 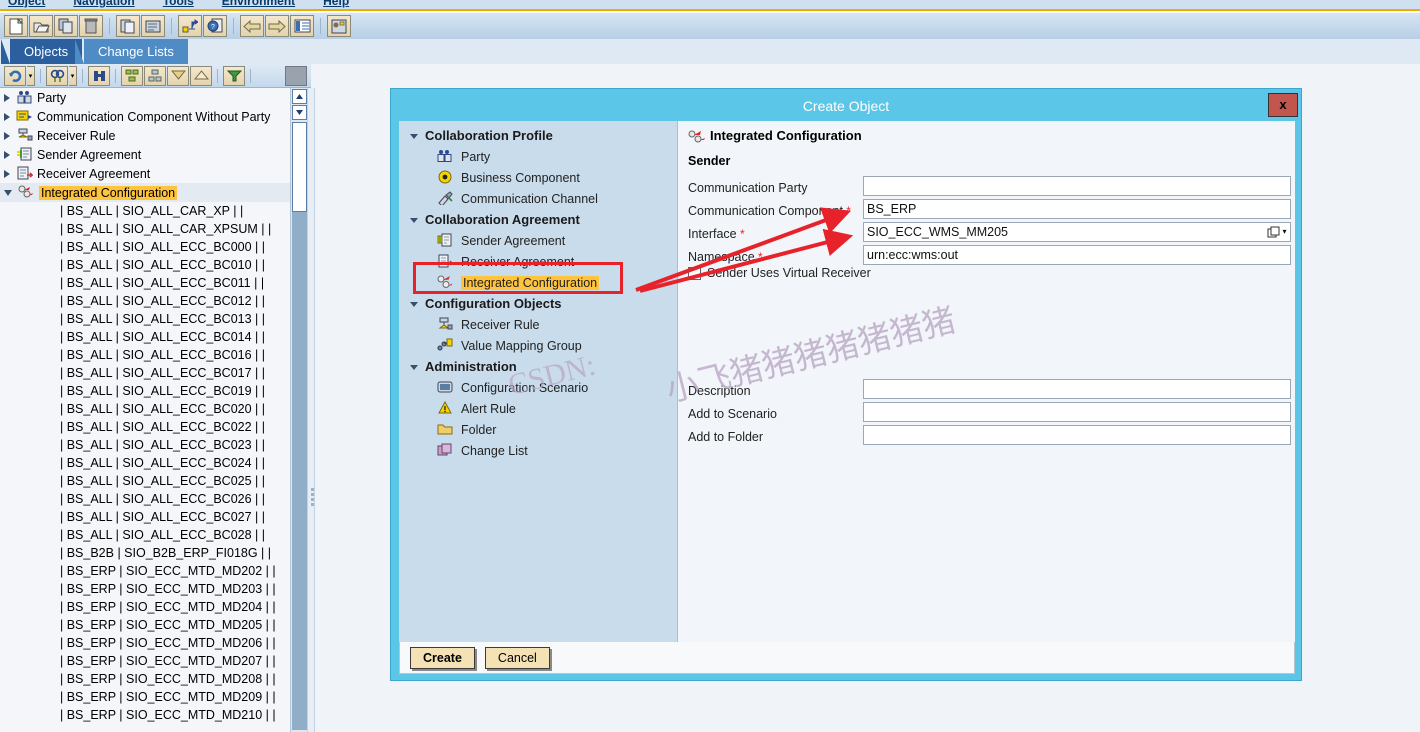 What do you see at coordinates (145, 571) in the screenshot?
I see `tree-leaf-item: | BS_ERP | SIO_ECC_MTD_MD202 | |` at bounding box center [145, 571].